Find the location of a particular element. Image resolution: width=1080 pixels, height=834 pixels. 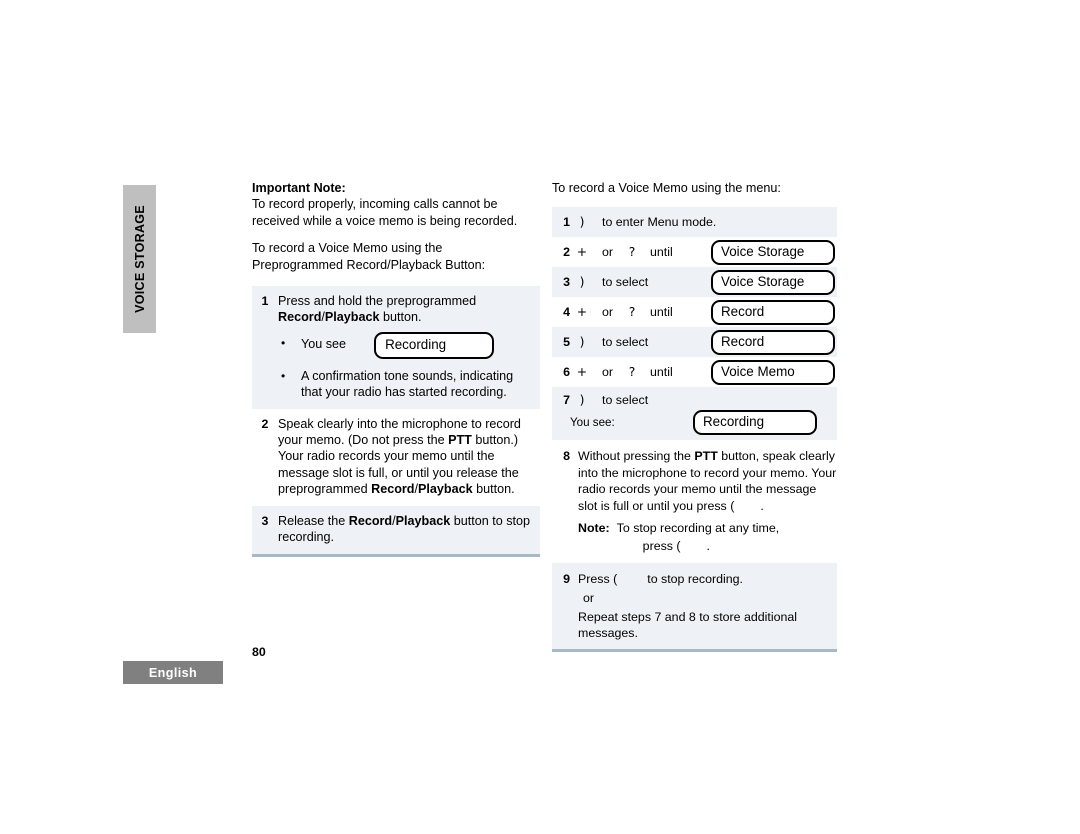

press-prefix: Press ( is located at coordinates (598, 578).